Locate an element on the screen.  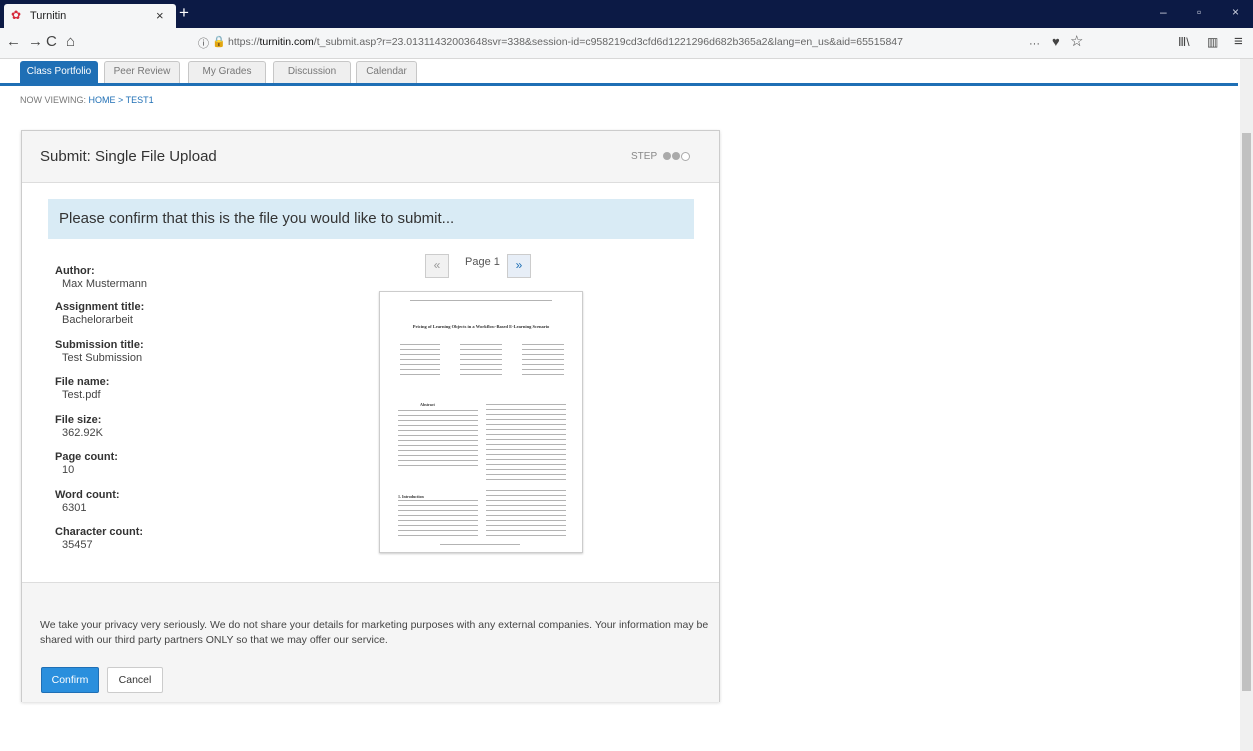
confirm-button: Confirm is located at coordinates (70, 680).